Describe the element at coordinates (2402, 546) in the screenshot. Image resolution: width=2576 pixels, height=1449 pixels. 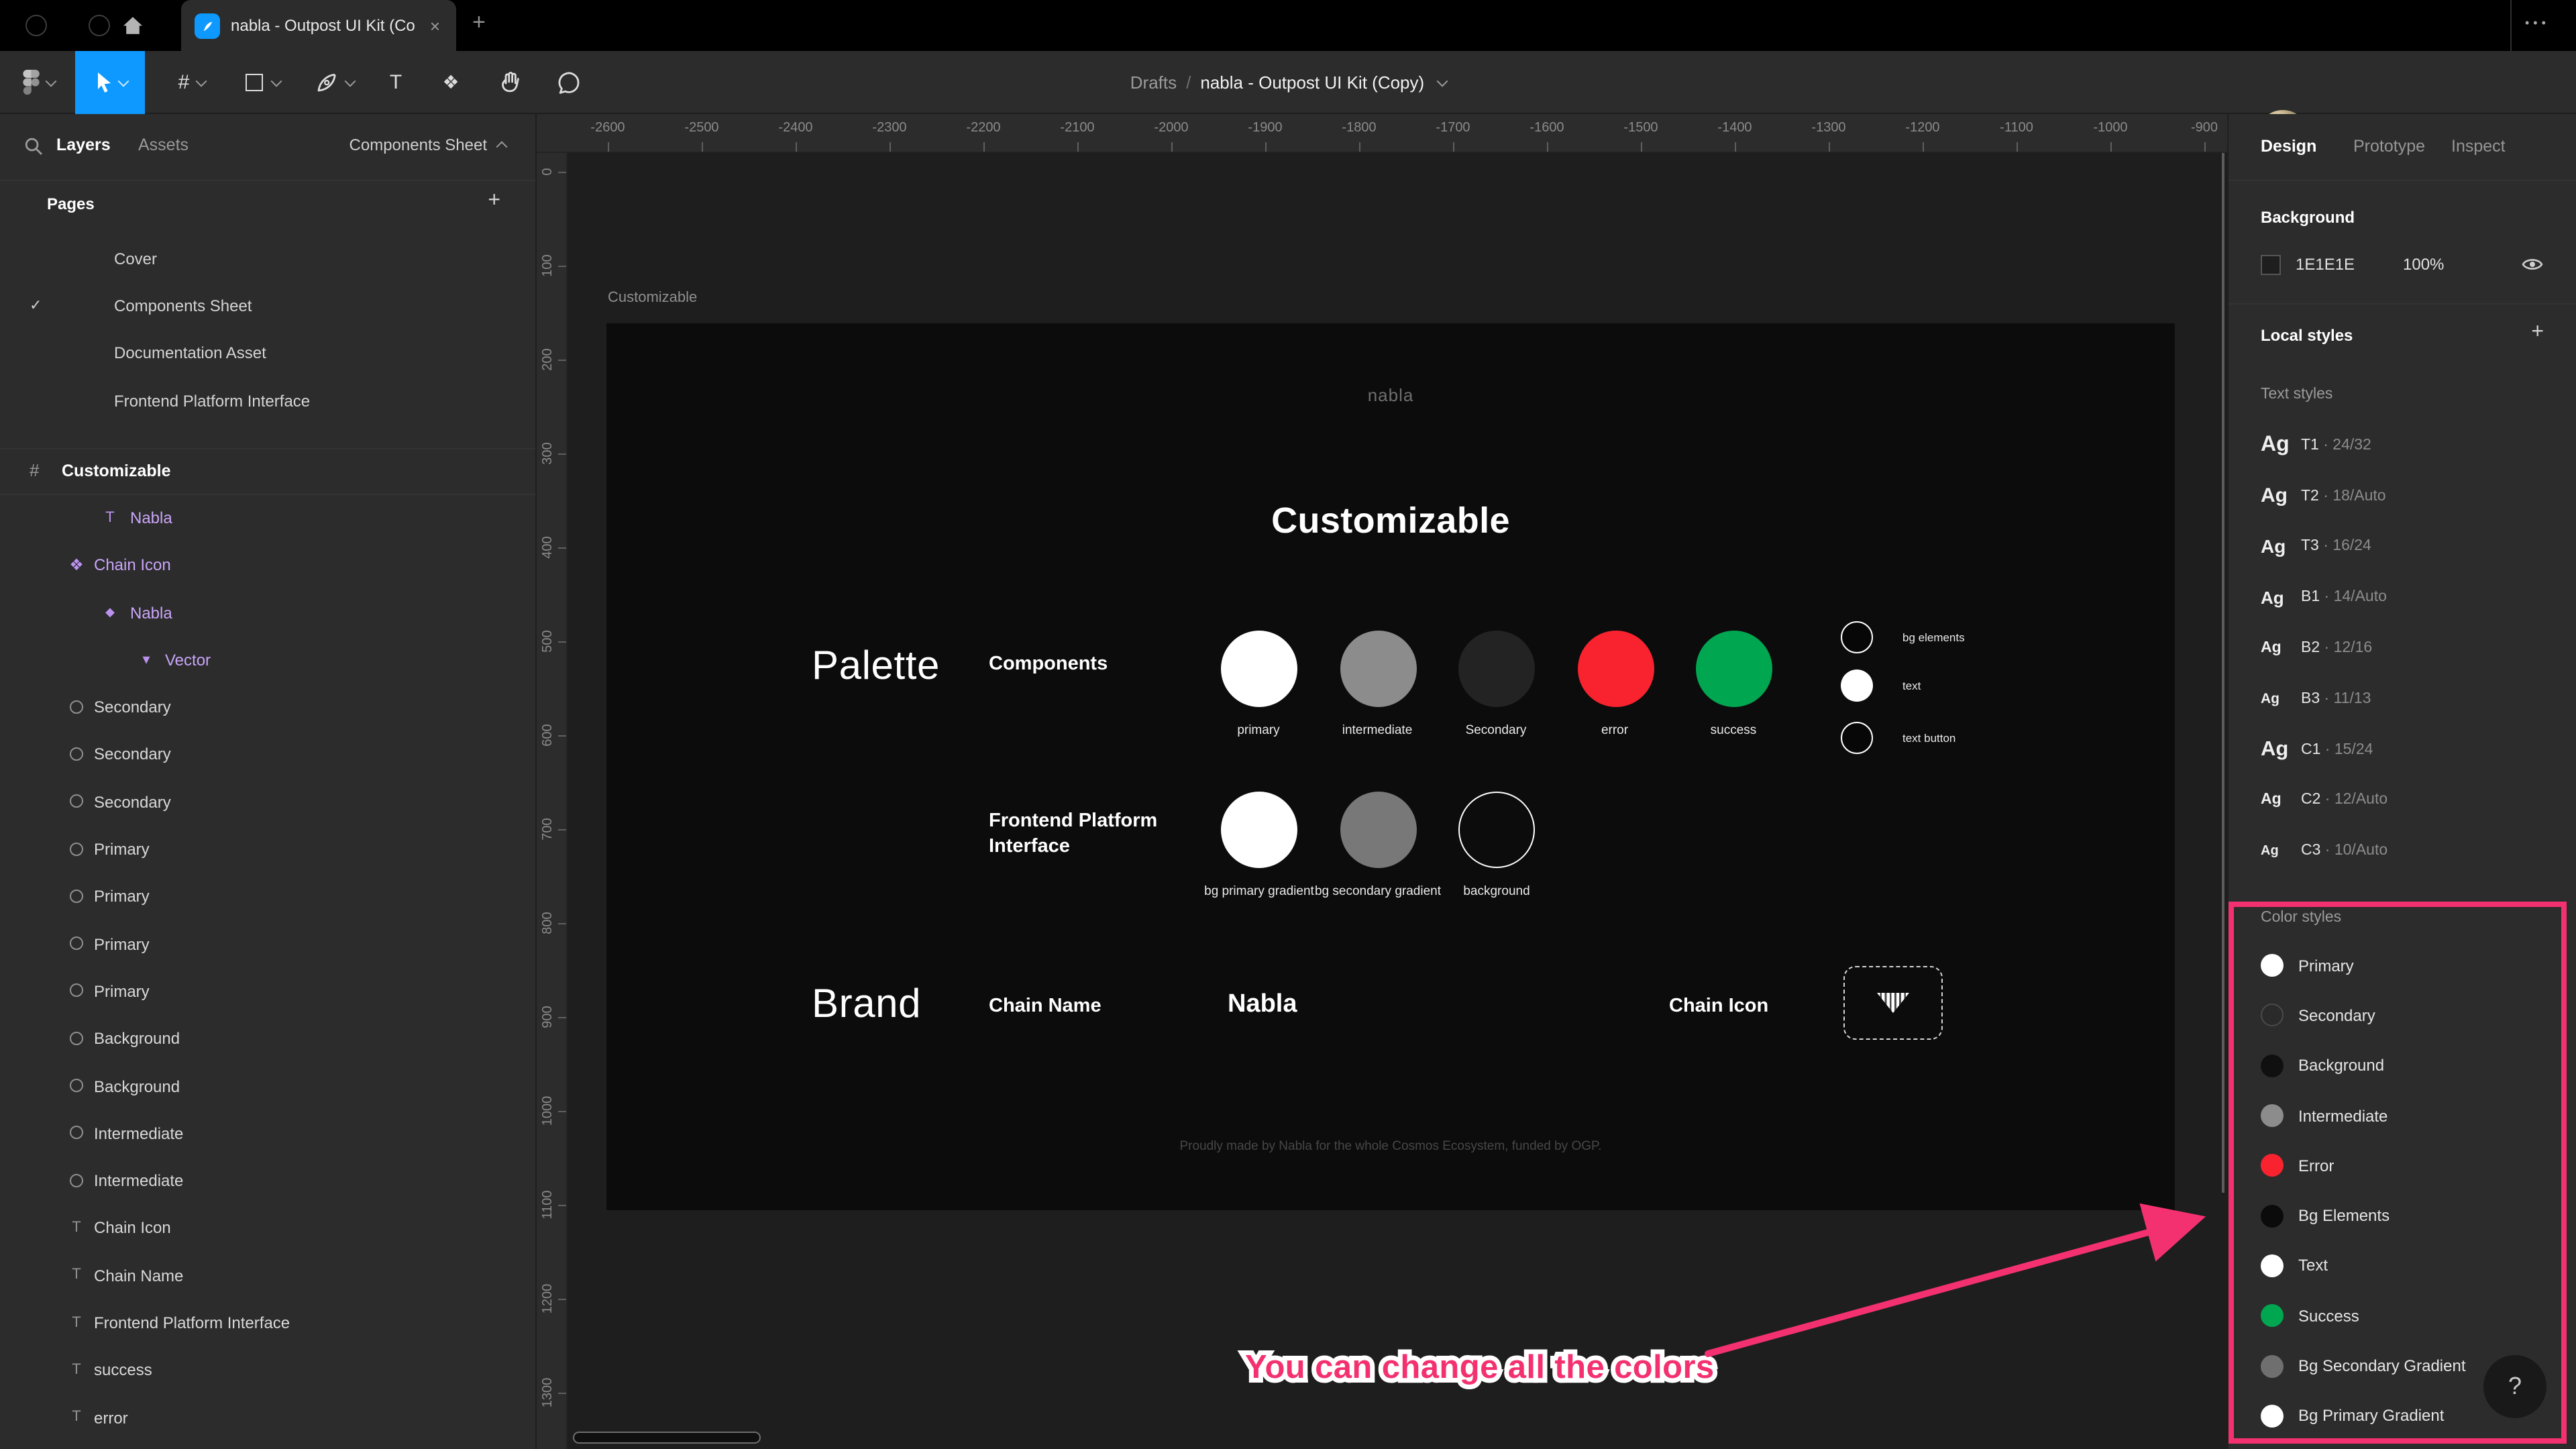
I see `text-style-row: Ag T3 · 16/24` at that location.